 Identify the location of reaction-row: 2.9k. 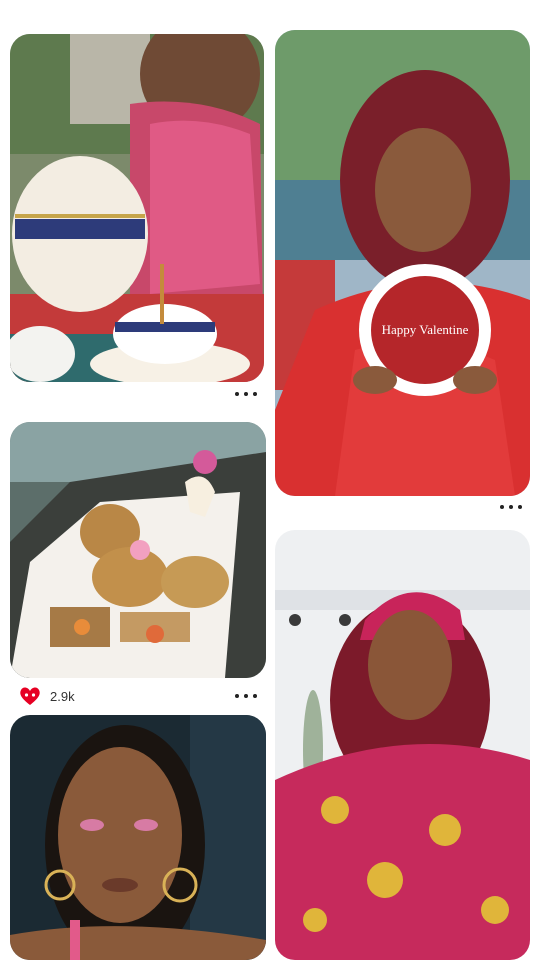
(46, 696).